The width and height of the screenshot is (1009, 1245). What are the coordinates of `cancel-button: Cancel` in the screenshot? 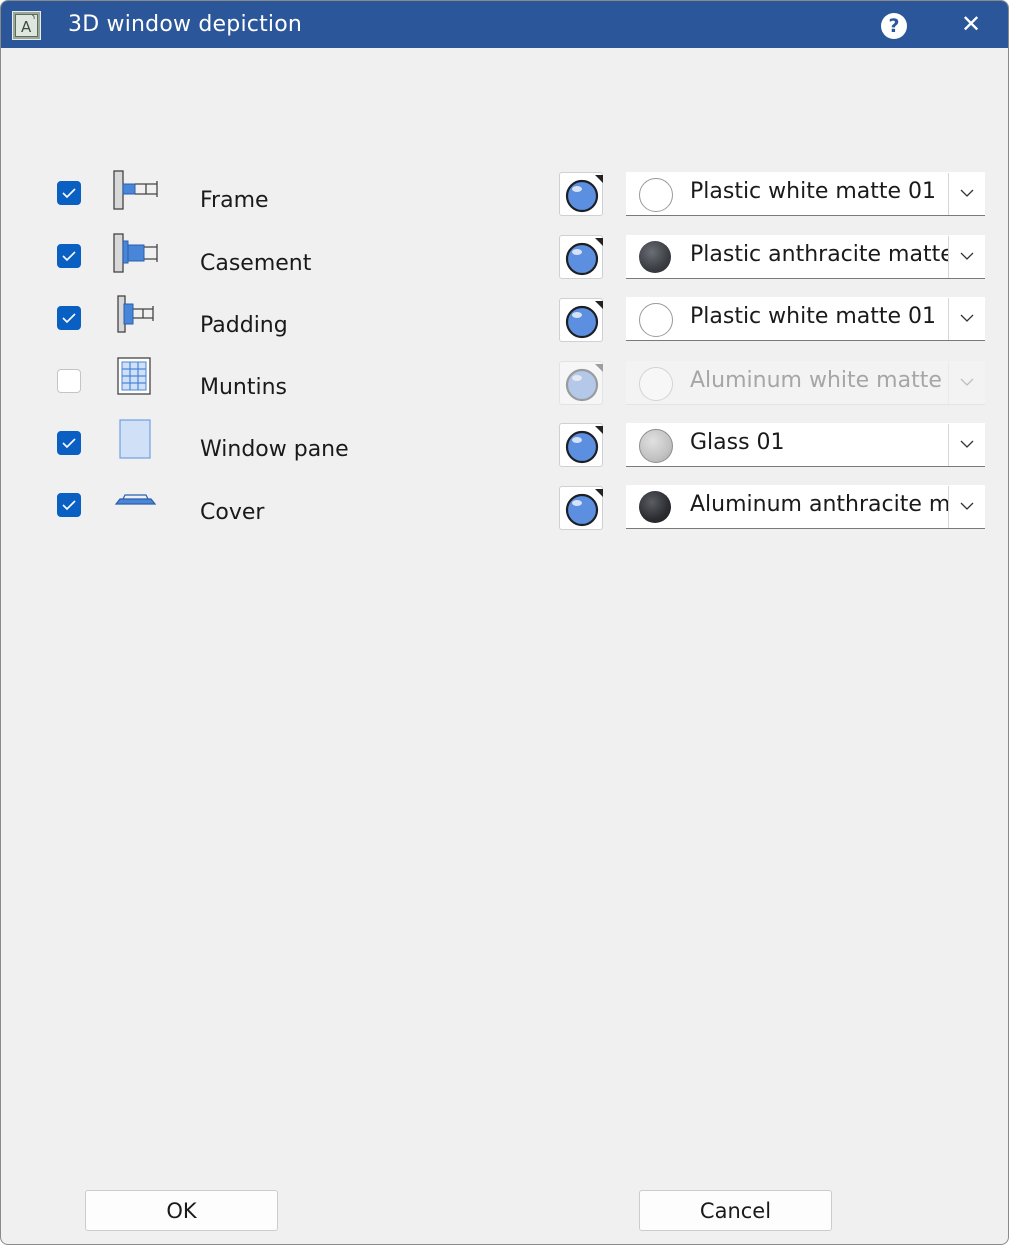 It's located at (735, 1210).